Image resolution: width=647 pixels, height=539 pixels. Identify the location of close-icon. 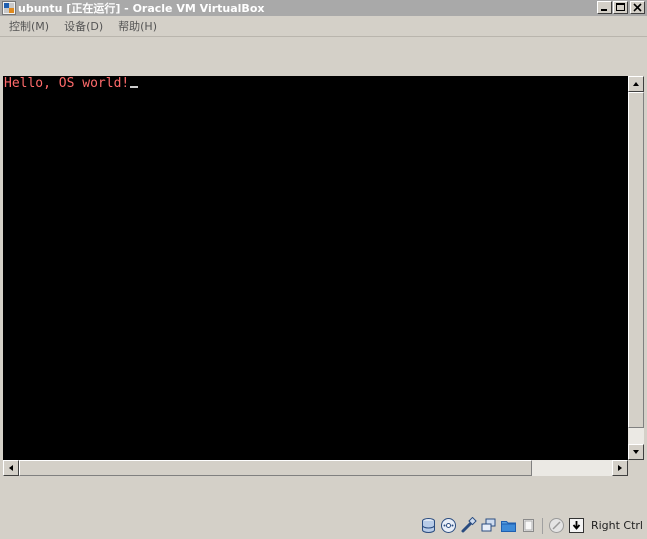
(637, 7).